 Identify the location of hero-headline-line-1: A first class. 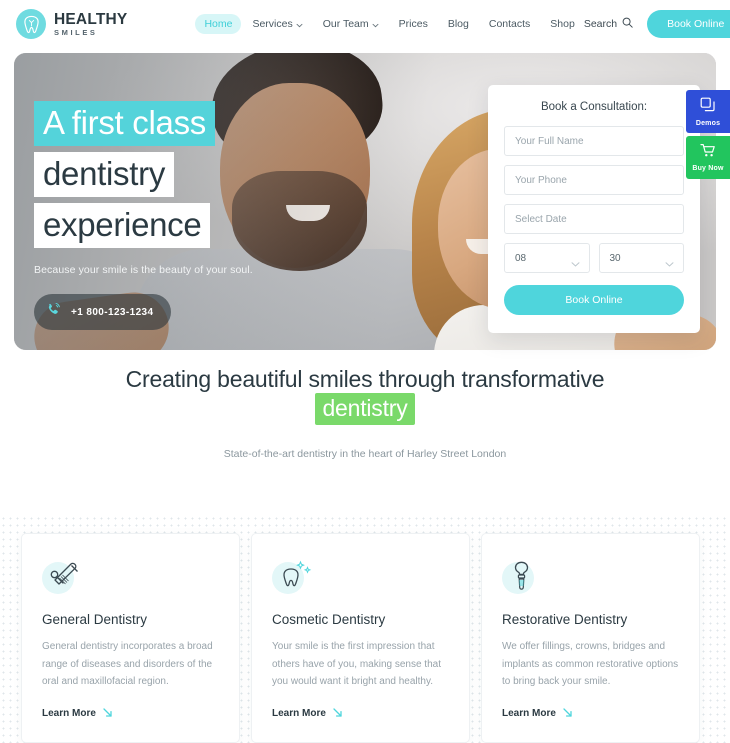
(124, 123).